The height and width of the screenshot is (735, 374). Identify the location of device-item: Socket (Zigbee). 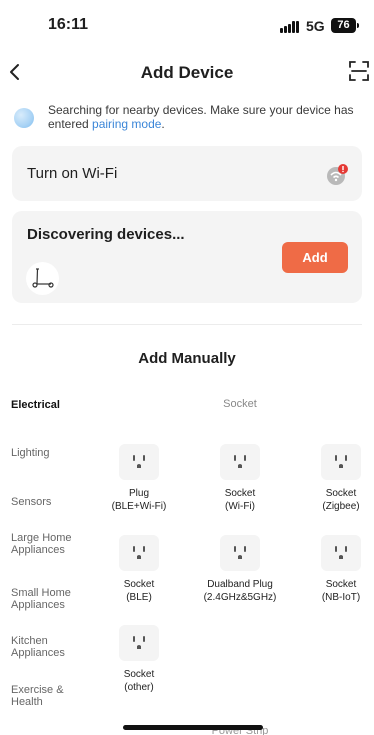
(335, 478).